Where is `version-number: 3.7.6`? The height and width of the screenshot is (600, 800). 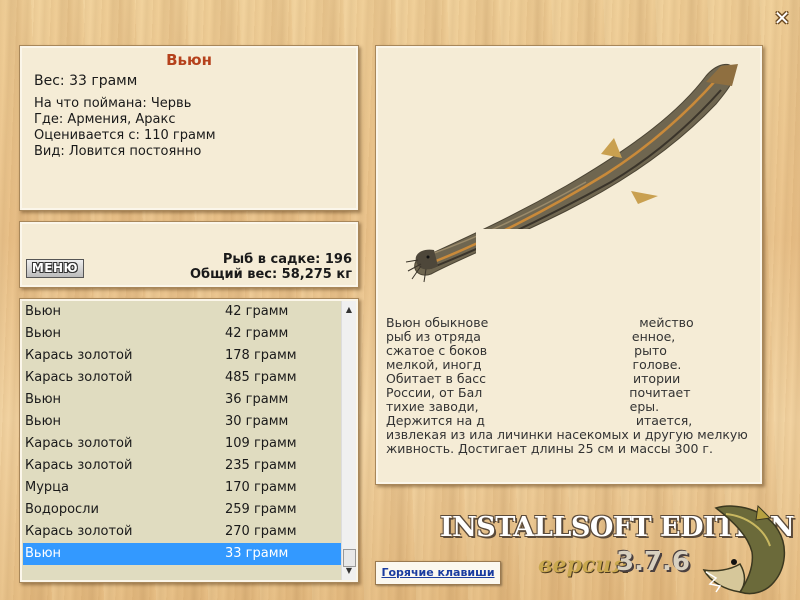
version-number: 3.7.6 is located at coordinates (653, 562).